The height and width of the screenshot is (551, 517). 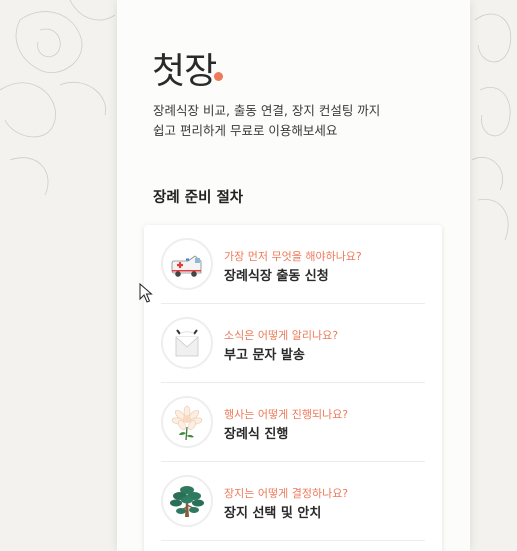 I want to click on step-question: 소식은 어떻게 알리나요?, so click(x=281, y=335).